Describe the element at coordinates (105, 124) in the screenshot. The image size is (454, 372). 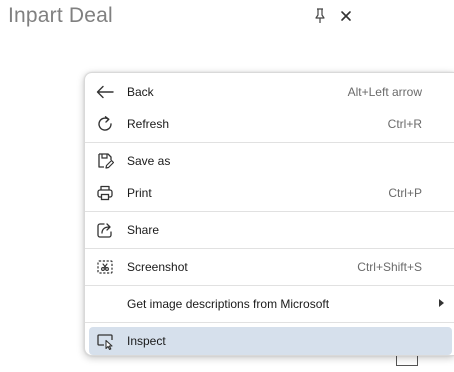
I see `refresh-icon` at that location.